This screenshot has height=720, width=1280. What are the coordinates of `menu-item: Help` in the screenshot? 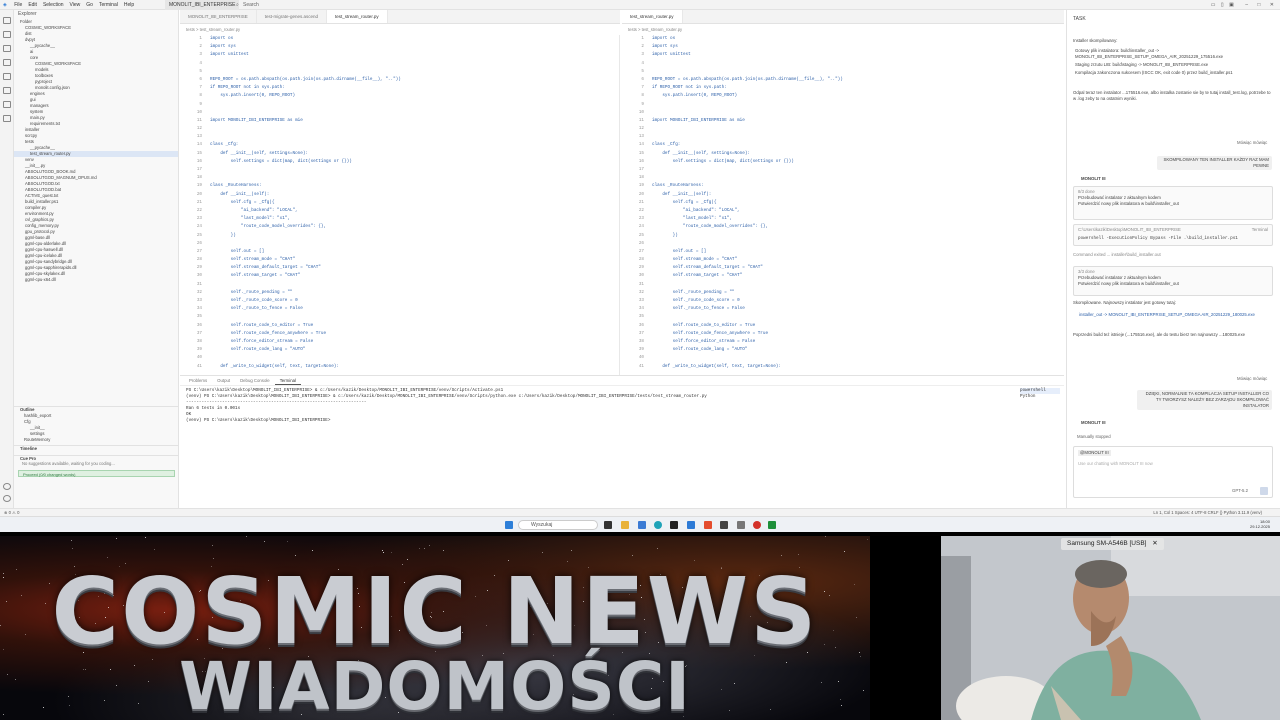 It's located at (129, 5).